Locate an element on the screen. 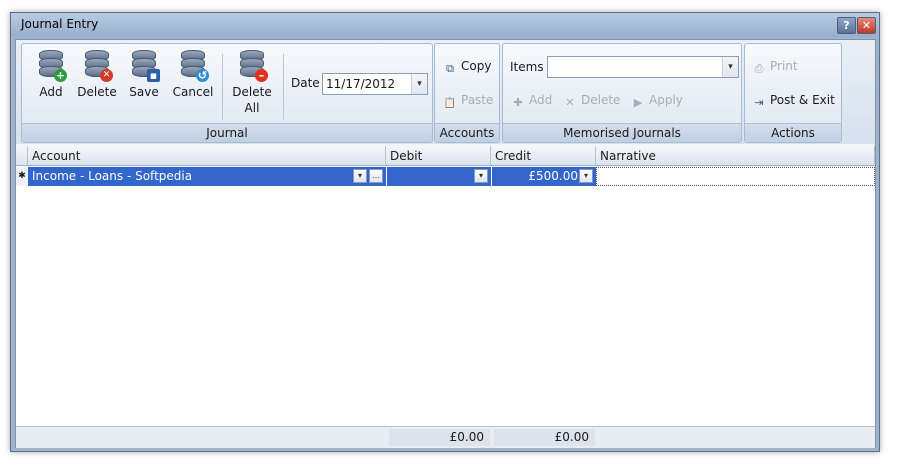  delete-icon: ✕ is located at coordinates (570, 102).